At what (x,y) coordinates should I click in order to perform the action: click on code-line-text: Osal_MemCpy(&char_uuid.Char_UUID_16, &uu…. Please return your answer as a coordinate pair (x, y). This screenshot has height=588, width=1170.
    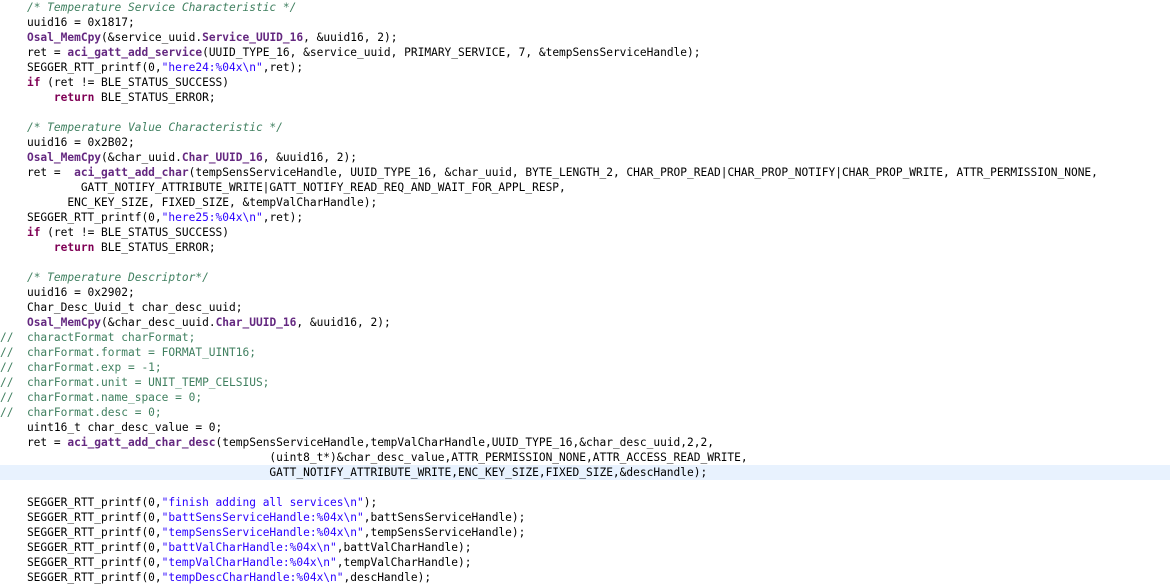
    Looking at the image, I should click on (178, 157).